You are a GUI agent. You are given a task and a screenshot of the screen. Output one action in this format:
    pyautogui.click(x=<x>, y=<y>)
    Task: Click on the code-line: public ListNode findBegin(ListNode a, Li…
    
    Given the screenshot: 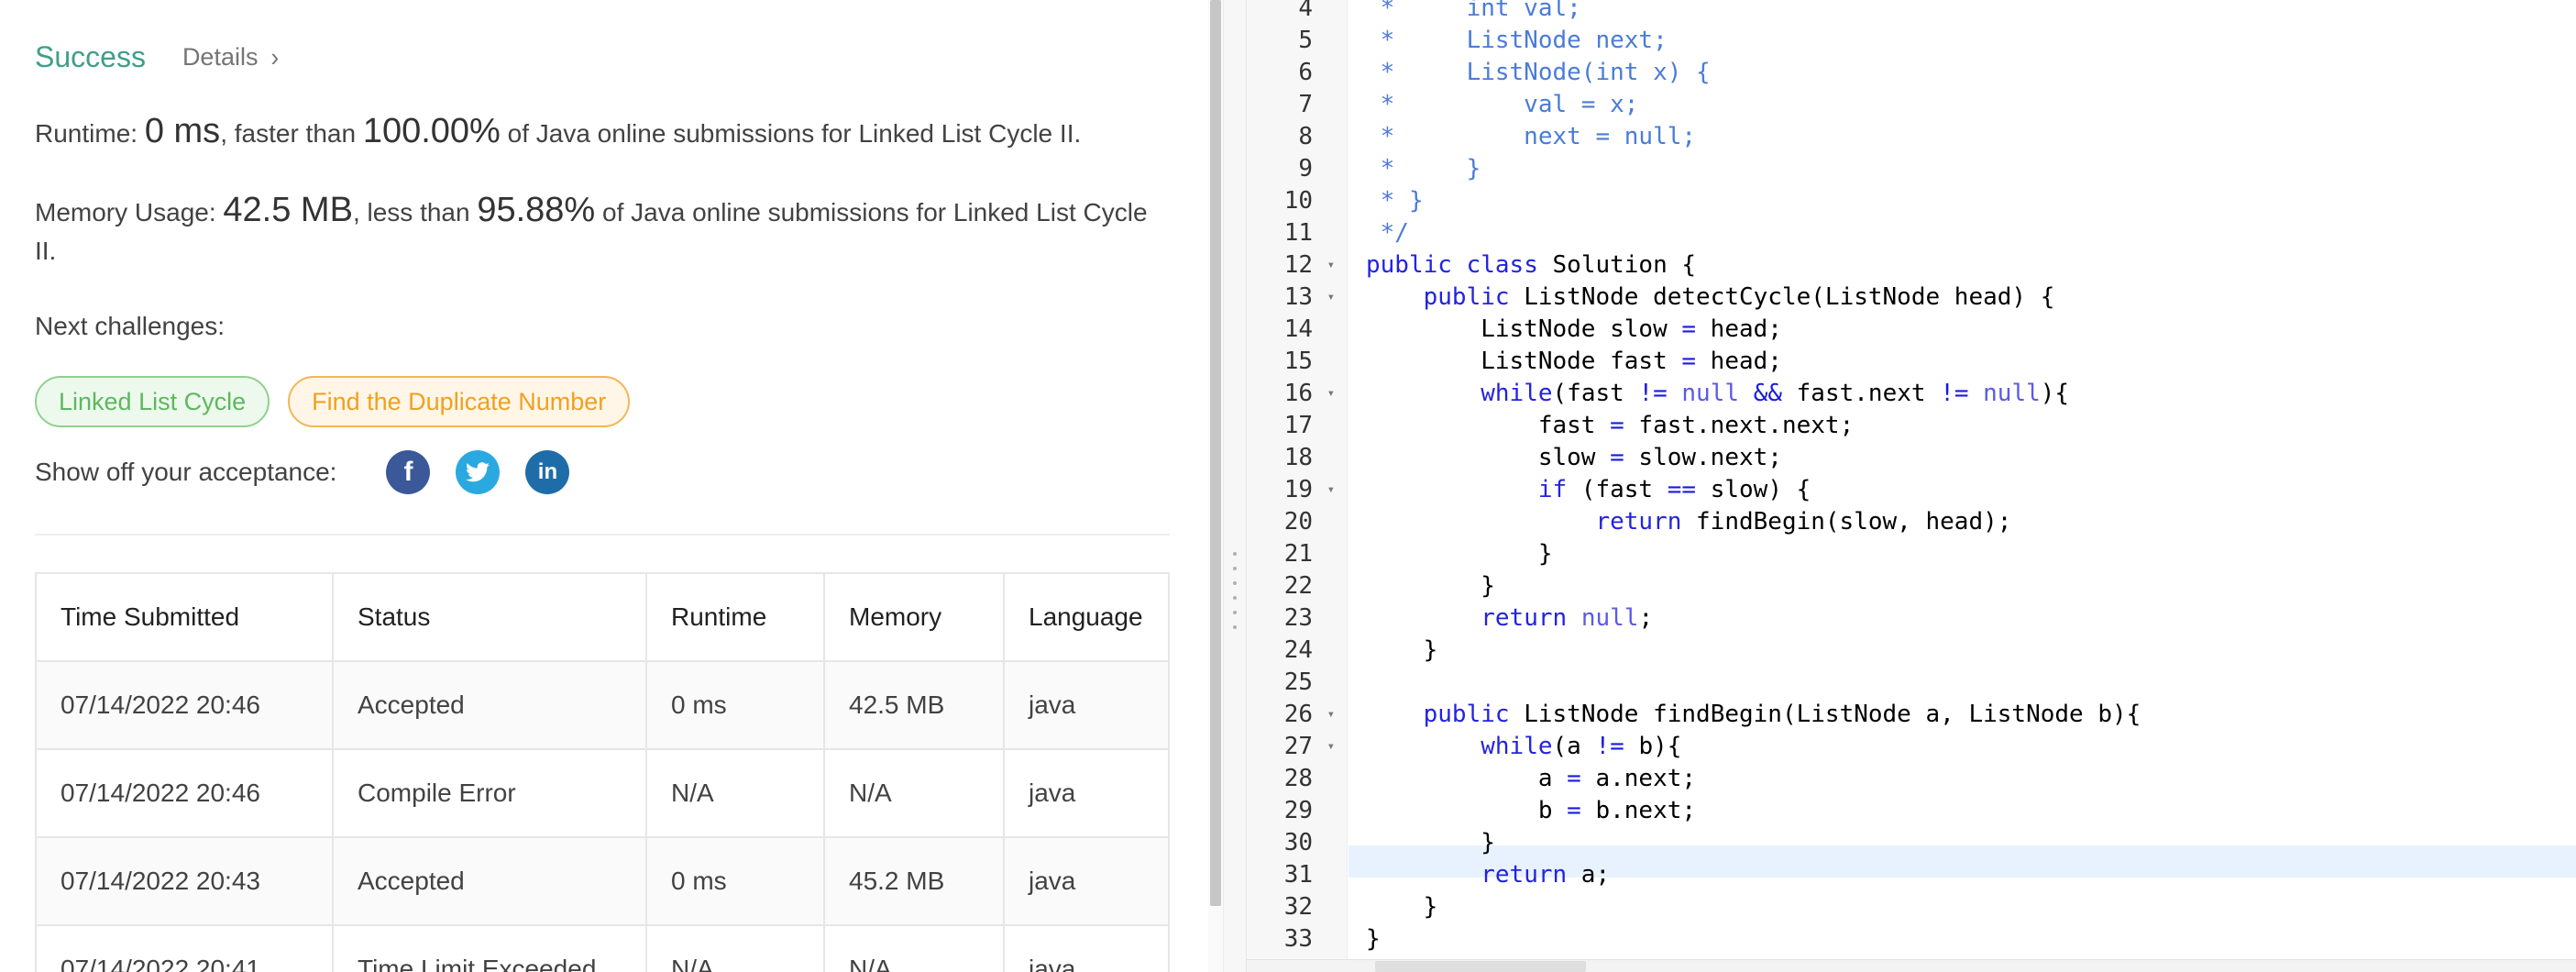 What is the action you would take?
    pyautogui.click(x=1753, y=715)
    